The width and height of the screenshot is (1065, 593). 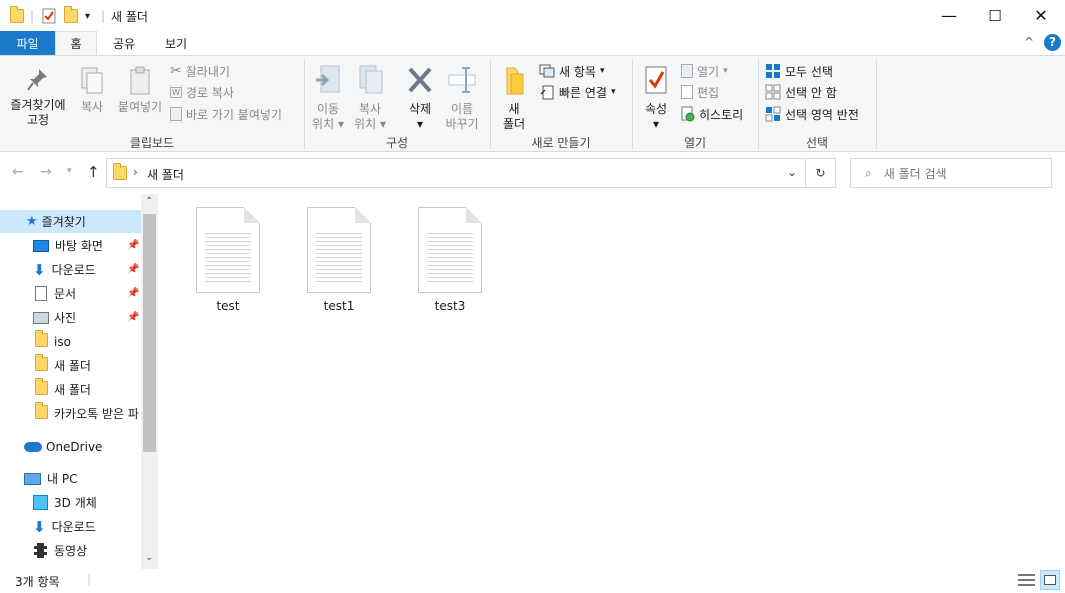 What do you see at coordinates (514, 98) in the screenshot?
I see `new-folder-button: 새 폴더` at bounding box center [514, 98].